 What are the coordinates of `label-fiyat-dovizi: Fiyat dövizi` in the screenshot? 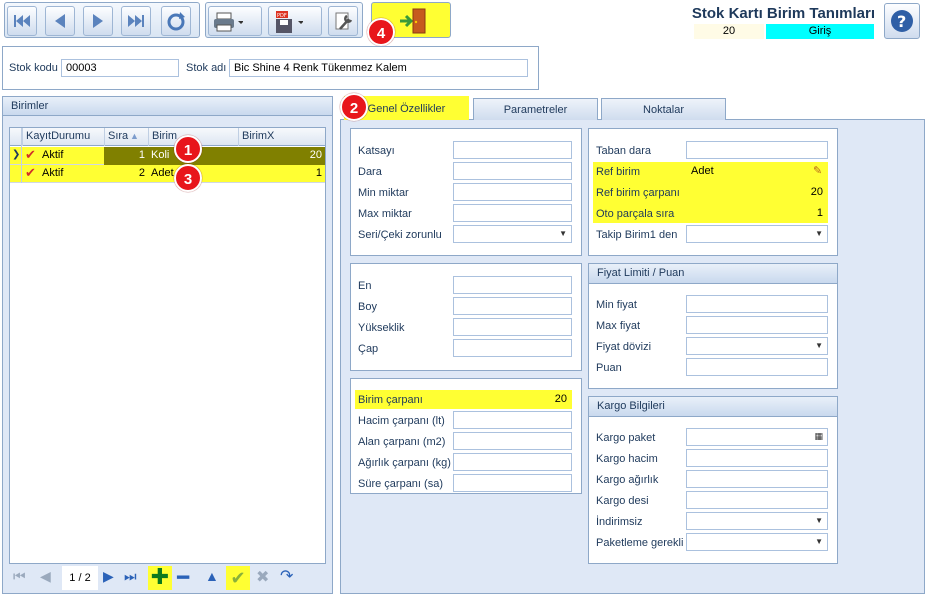 It's located at (624, 347).